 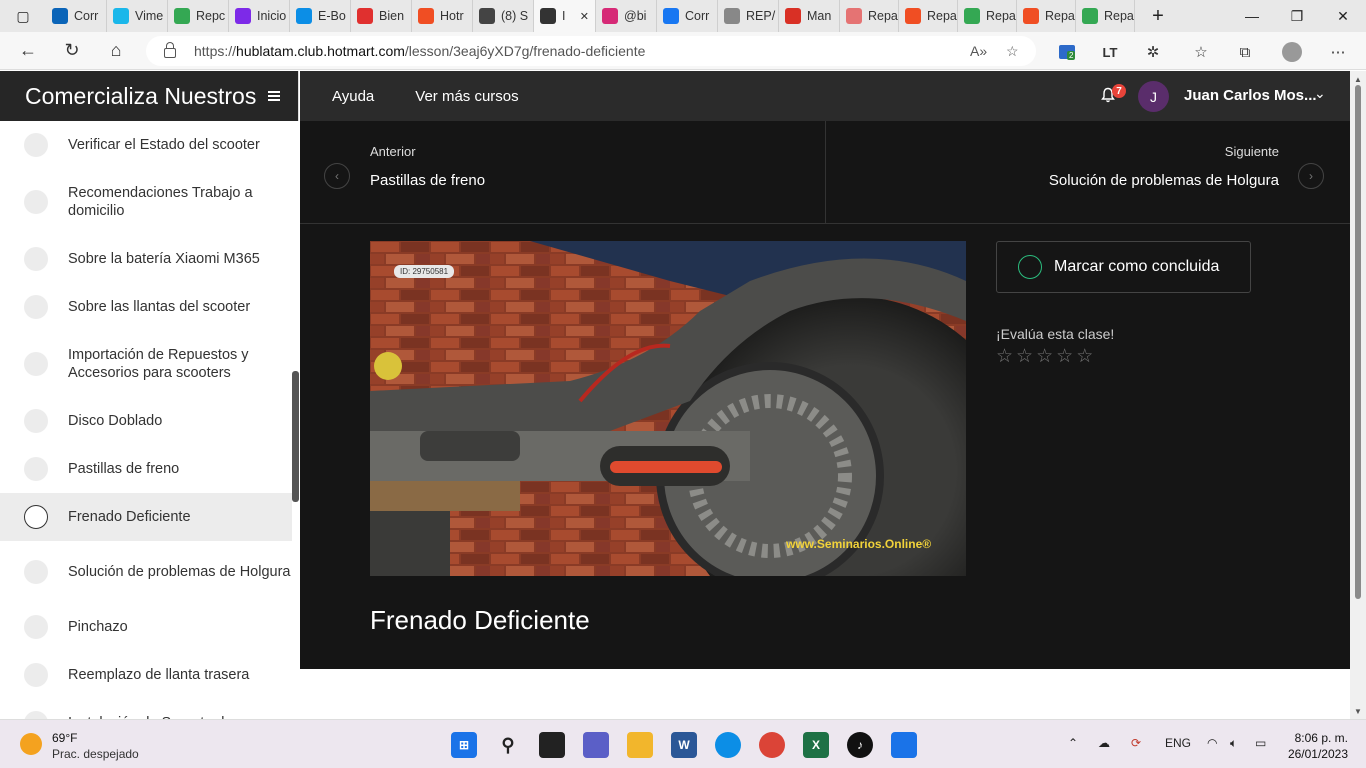 What do you see at coordinates (626, 16) in the screenshot?
I see `browser-tab: @bi` at bounding box center [626, 16].